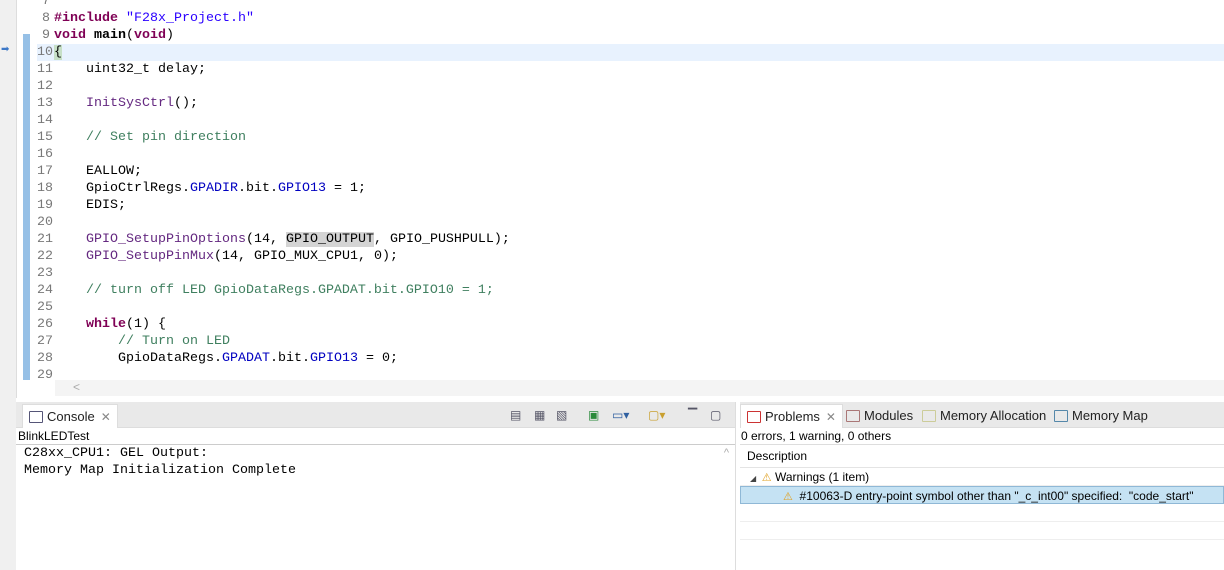 This screenshot has height=570, width=1224. What do you see at coordinates (8, 285) in the screenshot?
I see `left-trim` at bounding box center [8, 285].